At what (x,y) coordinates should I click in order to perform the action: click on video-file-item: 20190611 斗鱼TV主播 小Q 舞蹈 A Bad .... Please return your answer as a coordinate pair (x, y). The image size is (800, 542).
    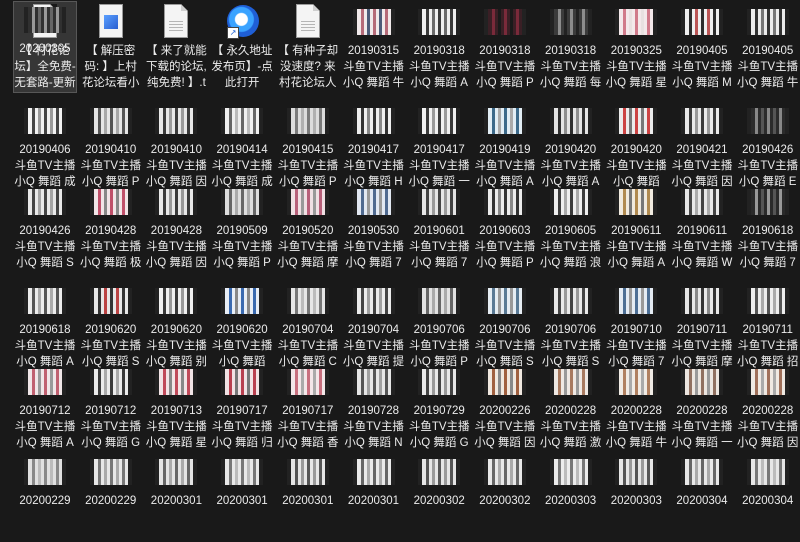
    Looking at the image, I should click on (636, 227).